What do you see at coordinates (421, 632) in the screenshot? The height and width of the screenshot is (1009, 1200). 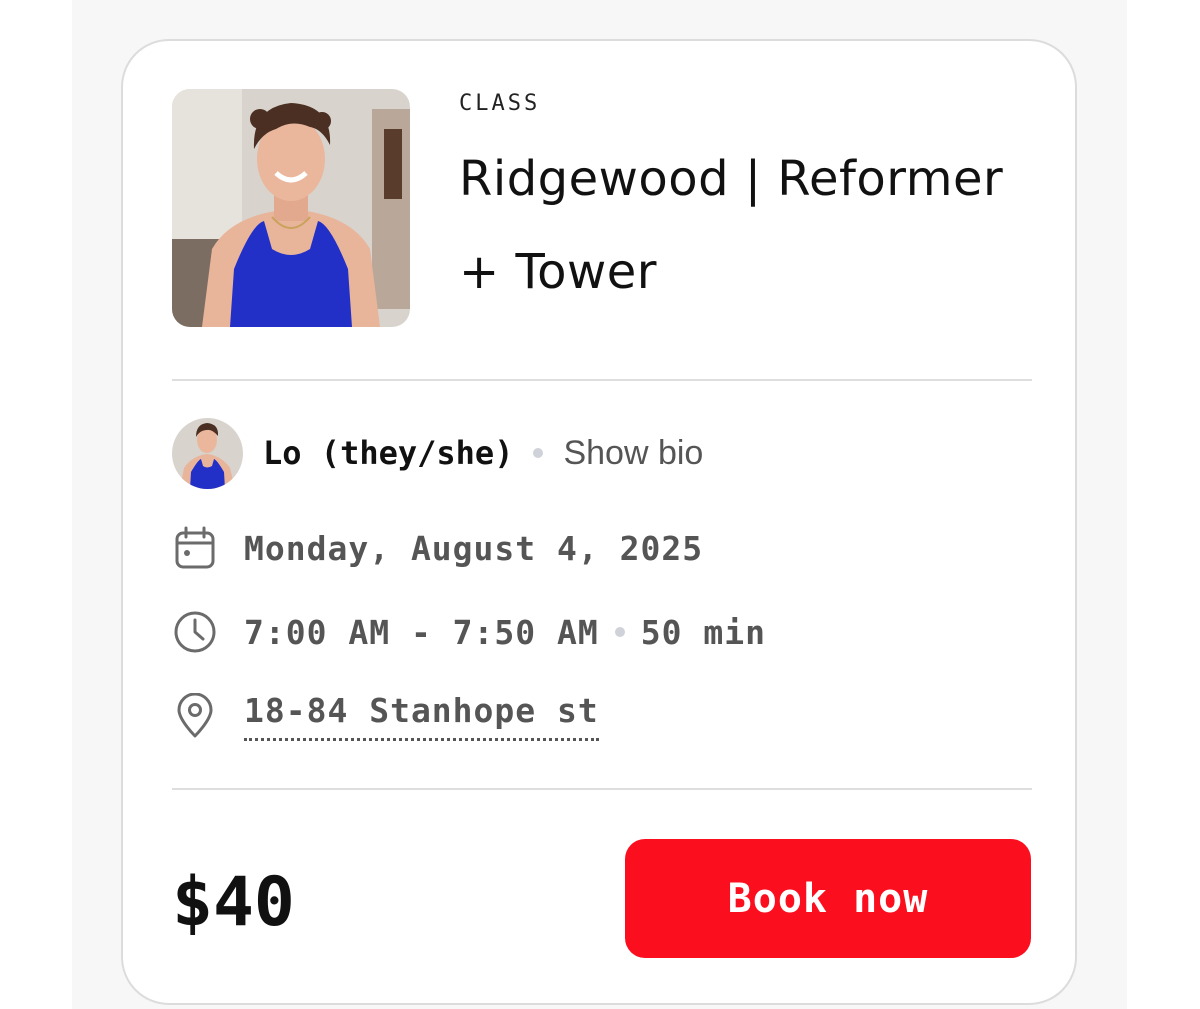 I see `class-time: 7:00 AM - 7:50 AM` at bounding box center [421, 632].